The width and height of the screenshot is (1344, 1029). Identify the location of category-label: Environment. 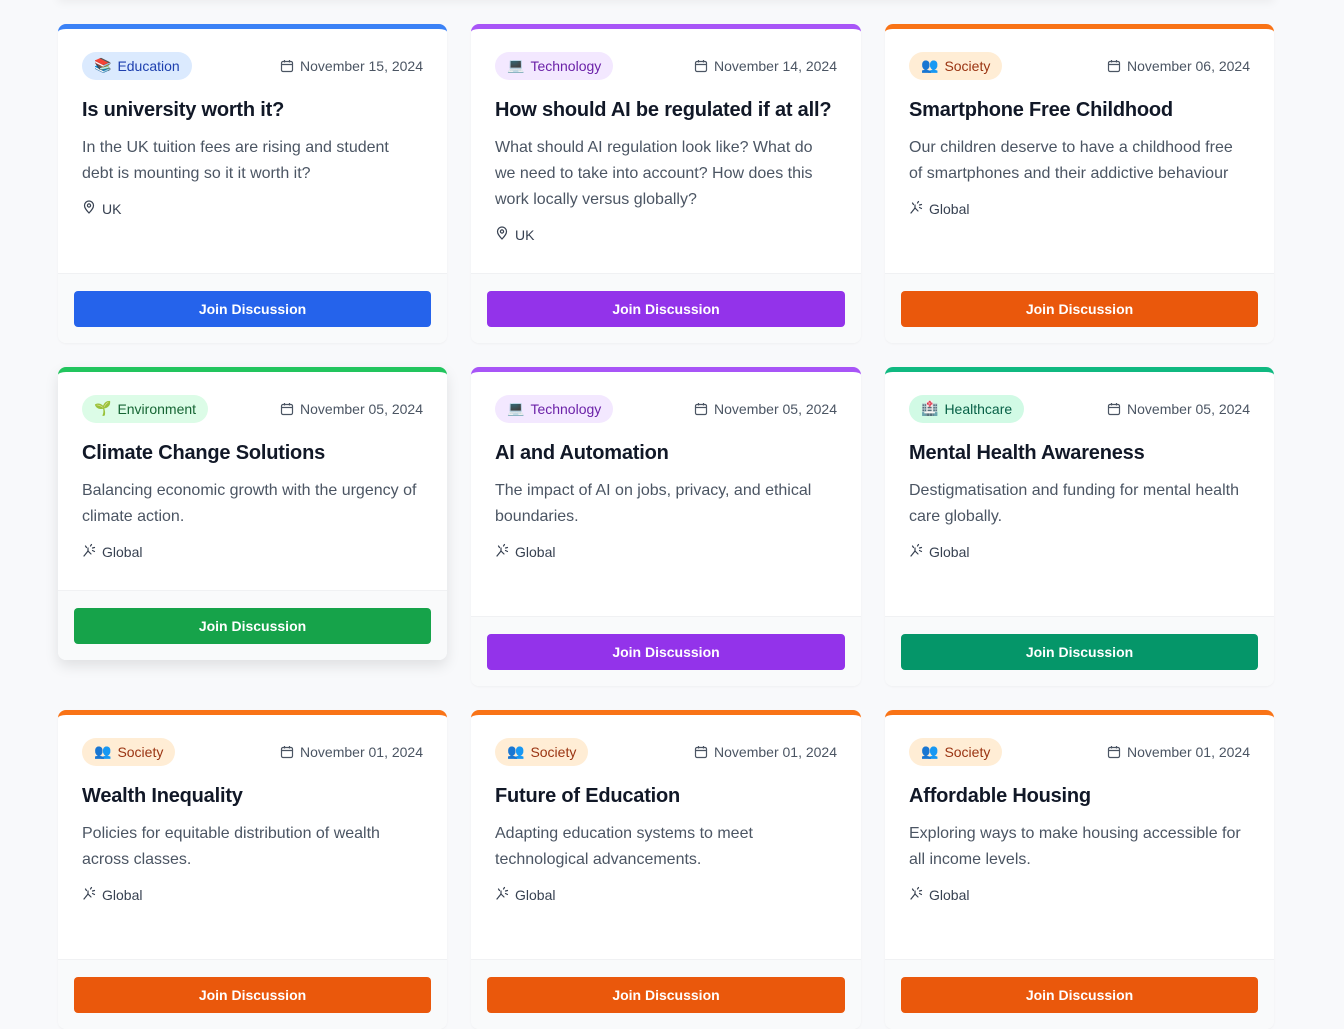
(157, 409).